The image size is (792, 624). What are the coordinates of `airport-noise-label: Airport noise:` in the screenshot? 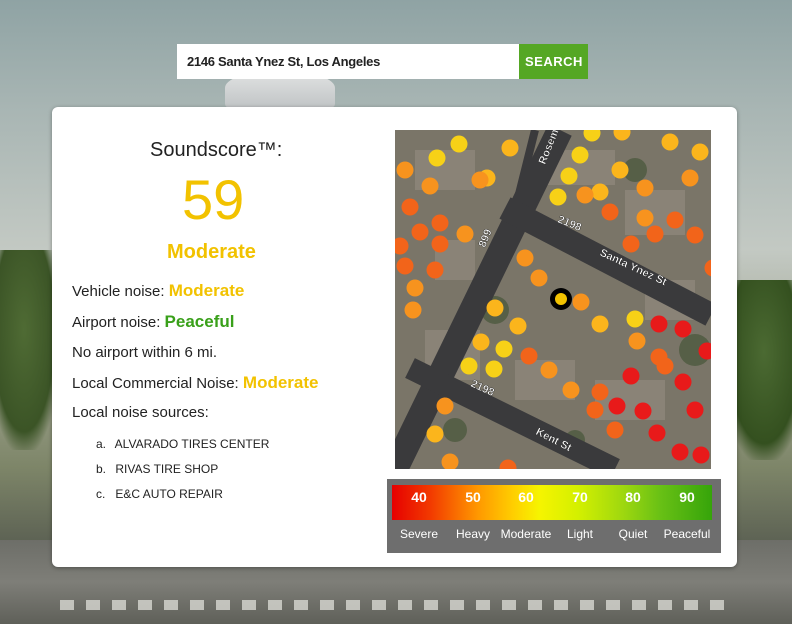 It's located at (116, 322).